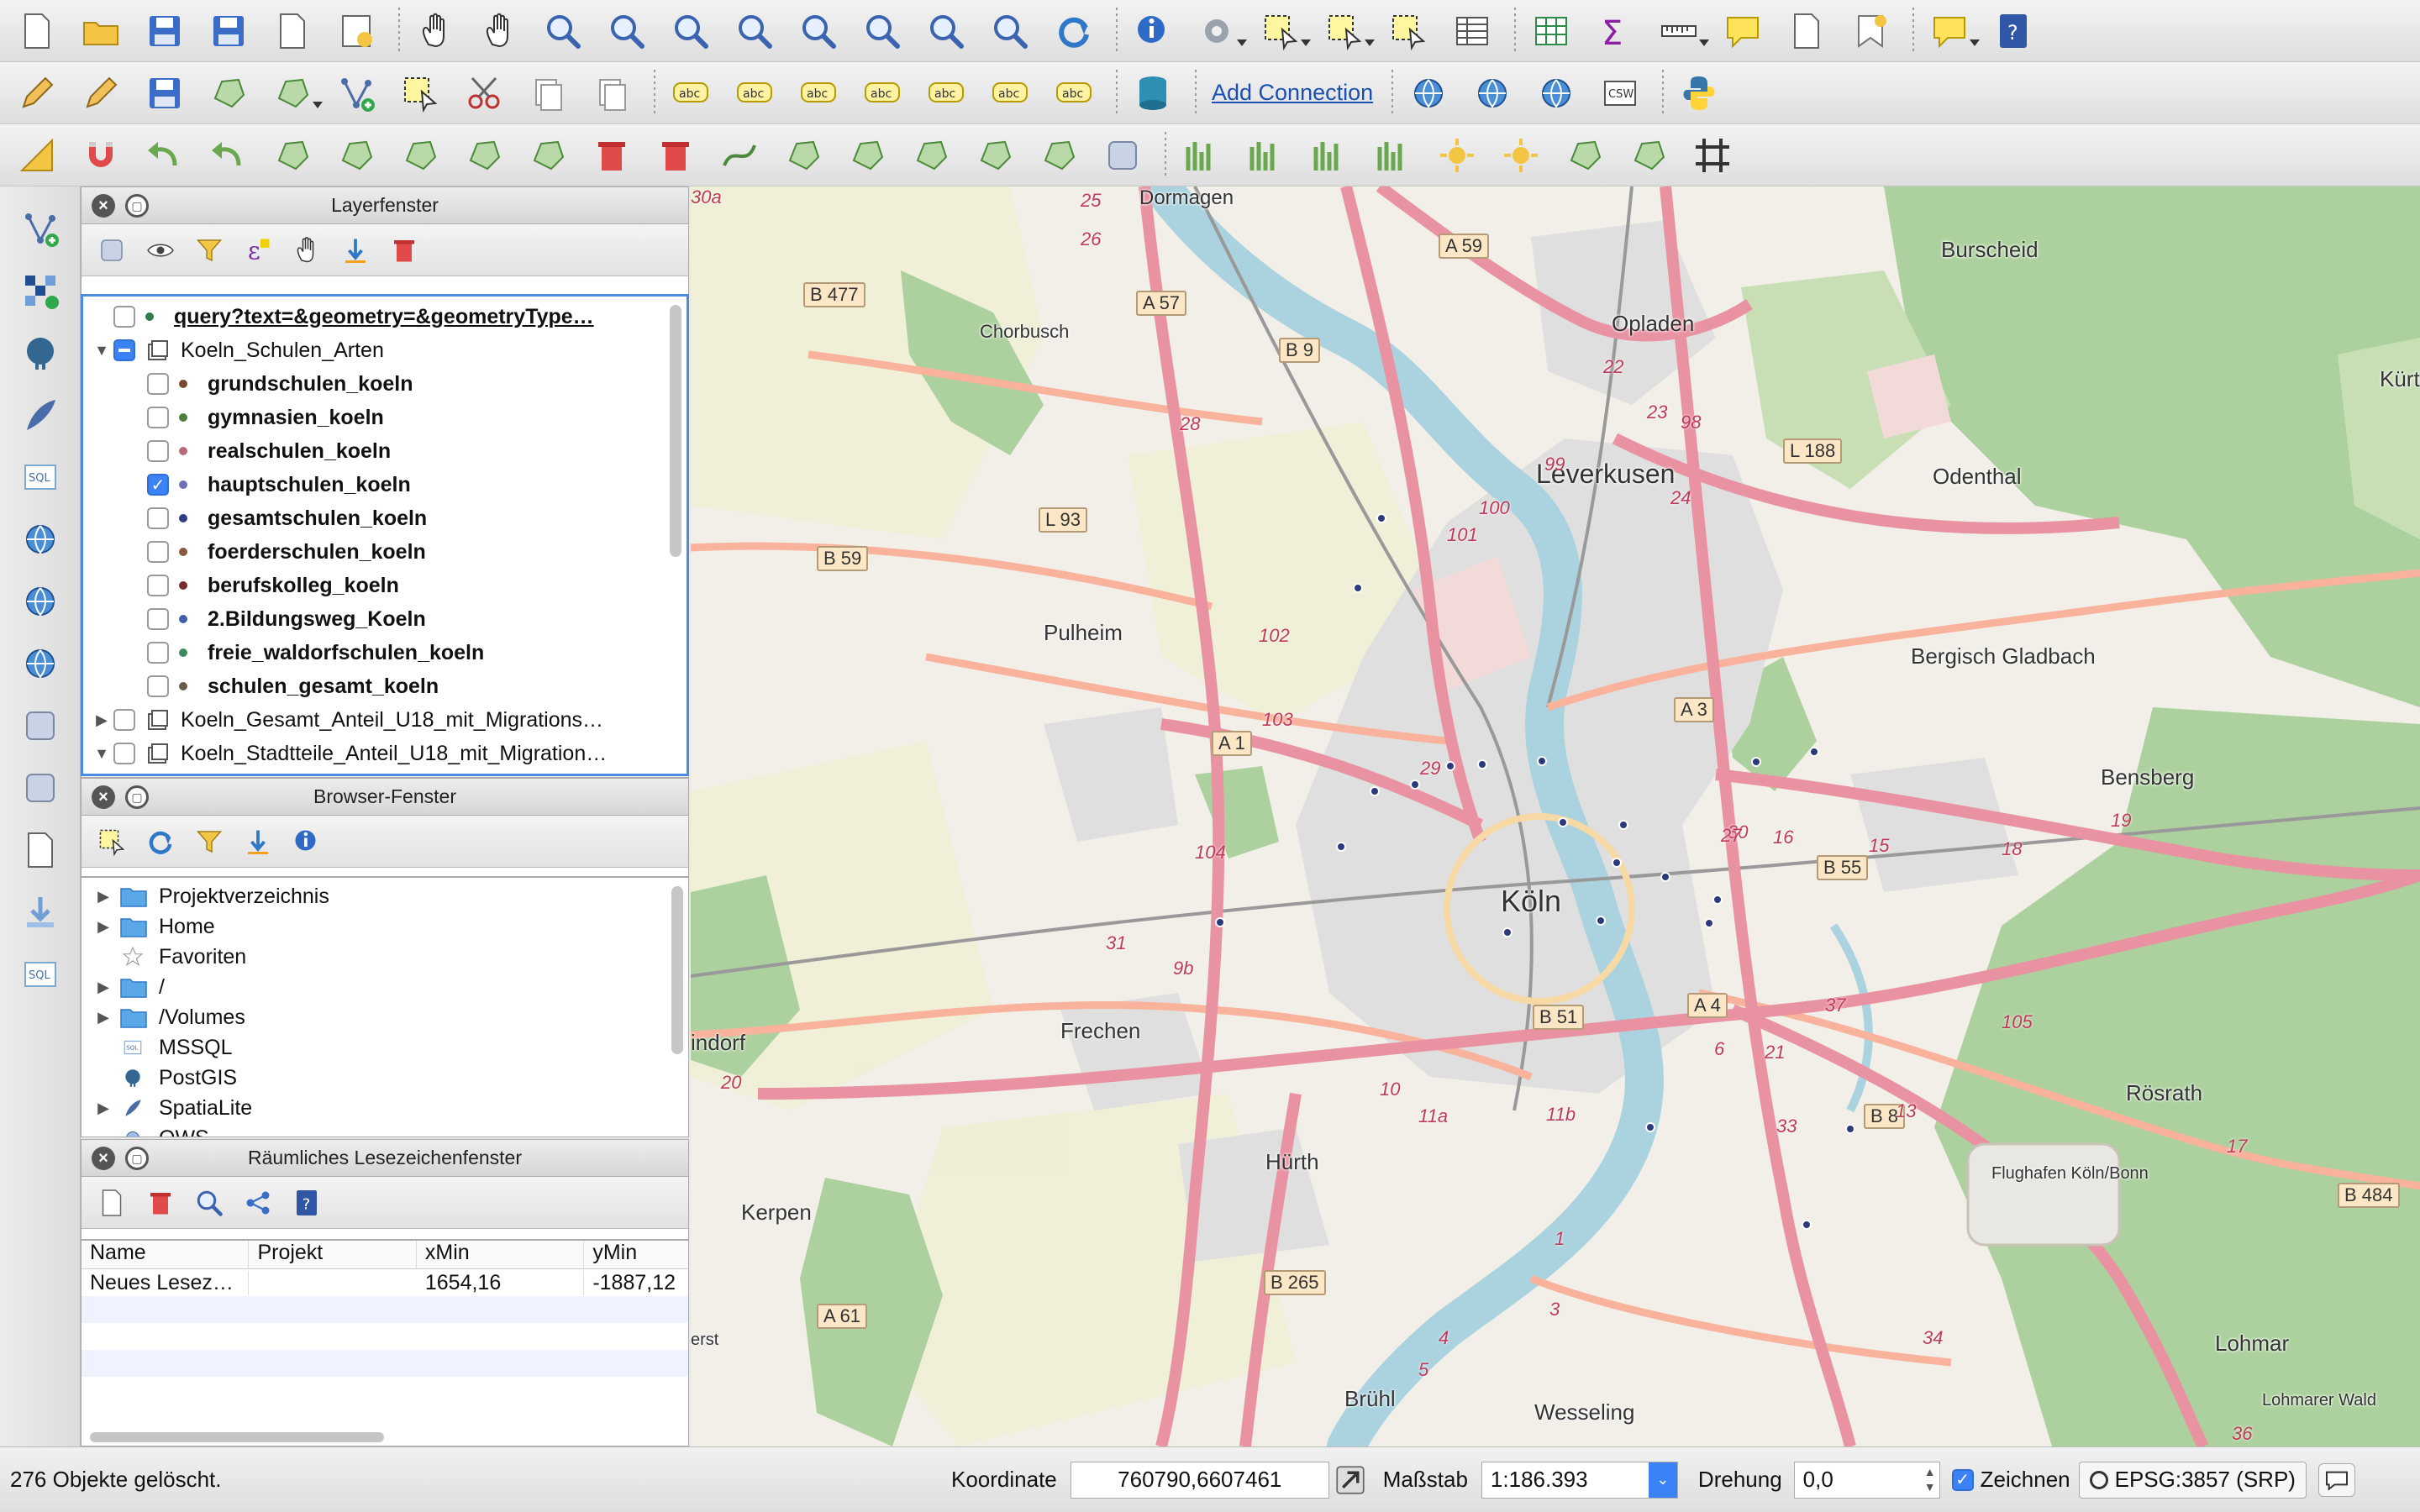 Image resolution: width=2420 pixels, height=1512 pixels. Describe the element at coordinates (1556, 93) in the screenshot. I see `wfs-globe-icon` at that location.